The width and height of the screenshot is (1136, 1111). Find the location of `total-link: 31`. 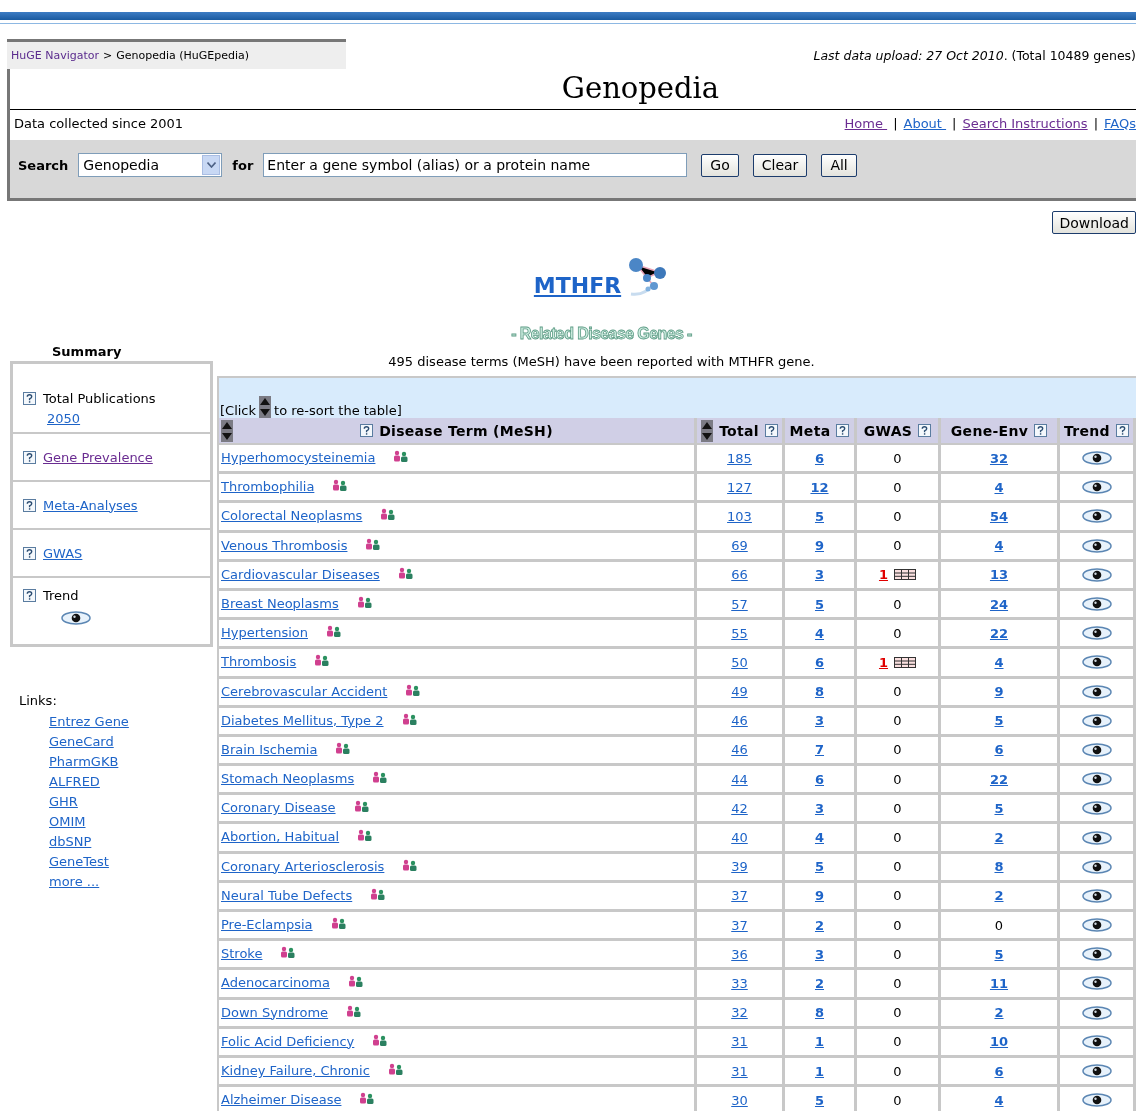

total-link: 31 is located at coordinates (739, 1071).